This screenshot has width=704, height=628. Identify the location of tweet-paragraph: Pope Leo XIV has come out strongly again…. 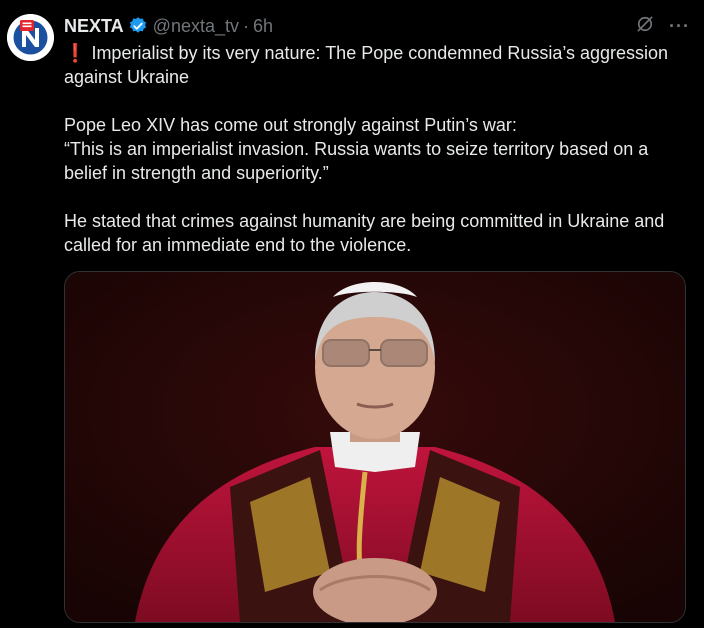
(356, 149).